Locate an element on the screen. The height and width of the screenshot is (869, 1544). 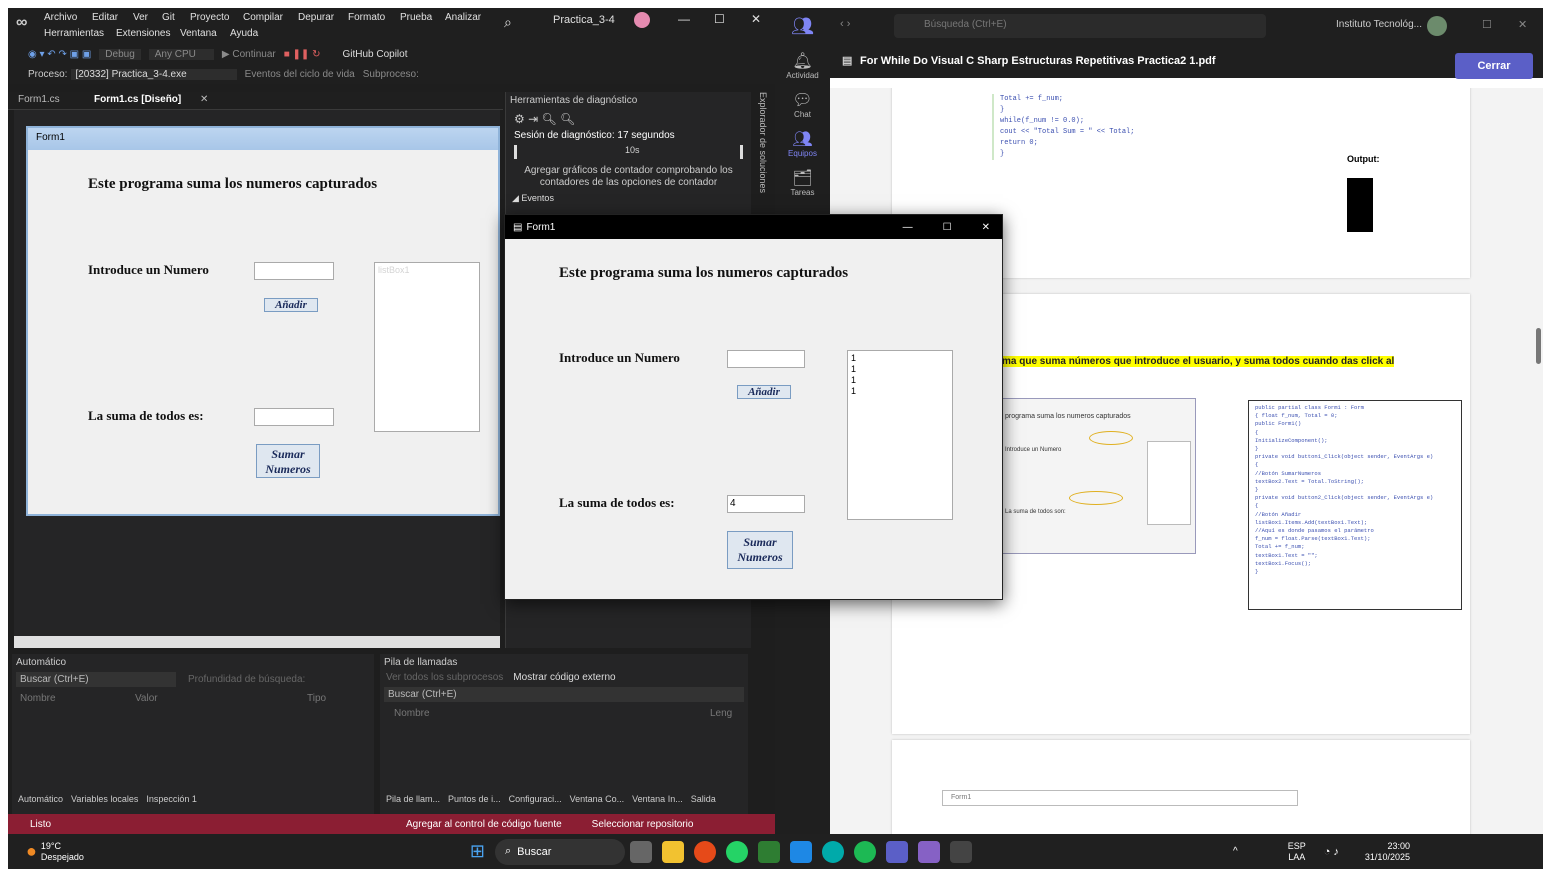
copilot-button: GitHub Copilot is located at coordinates (374, 54).